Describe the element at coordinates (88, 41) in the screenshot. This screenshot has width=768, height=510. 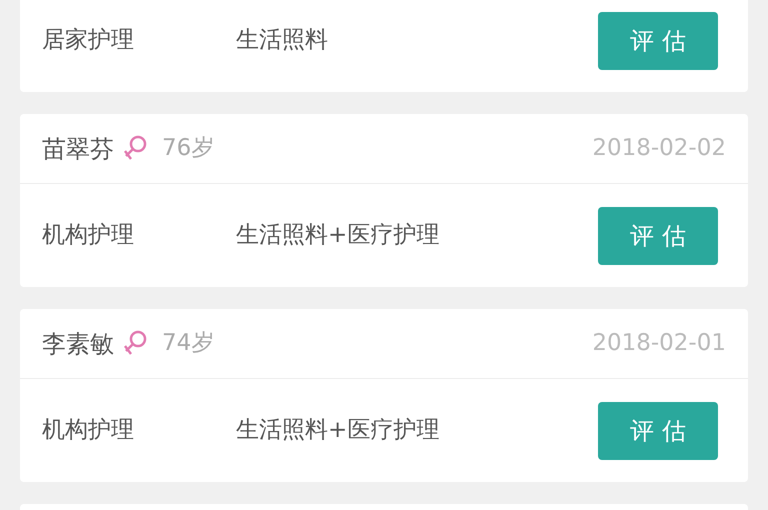
I see `care-type: 居家护理` at that location.